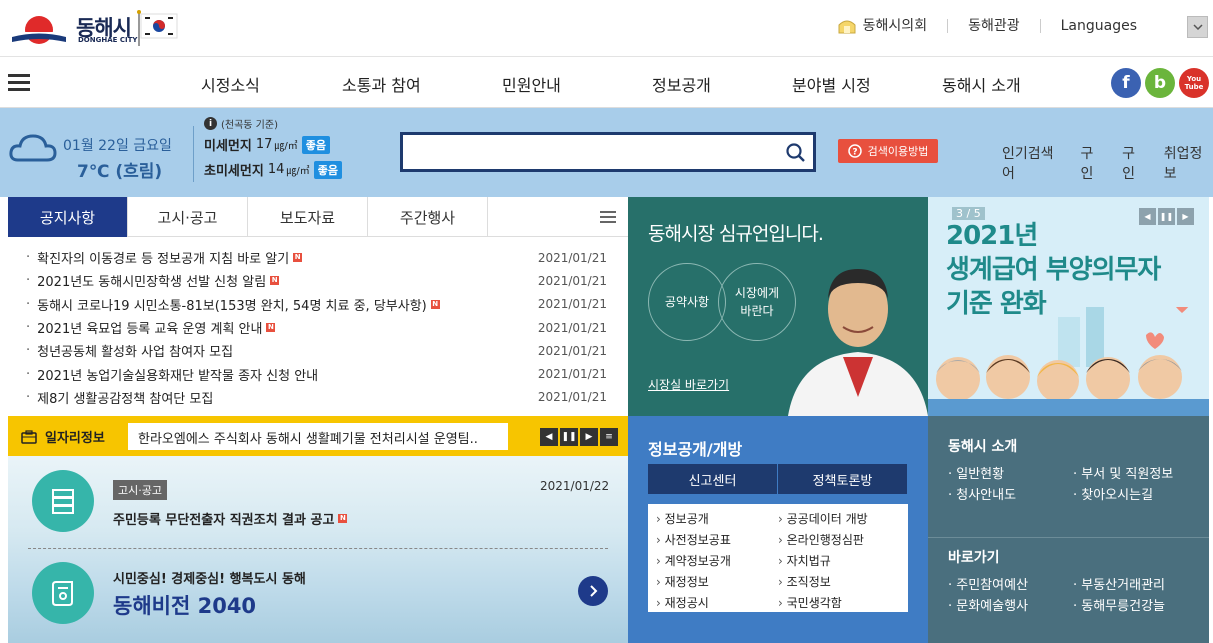 The width and height of the screenshot is (1213, 643). What do you see at coordinates (609, 437) in the screenshot?
I see `list-icon: ≡` at bounding box center [609, 437].